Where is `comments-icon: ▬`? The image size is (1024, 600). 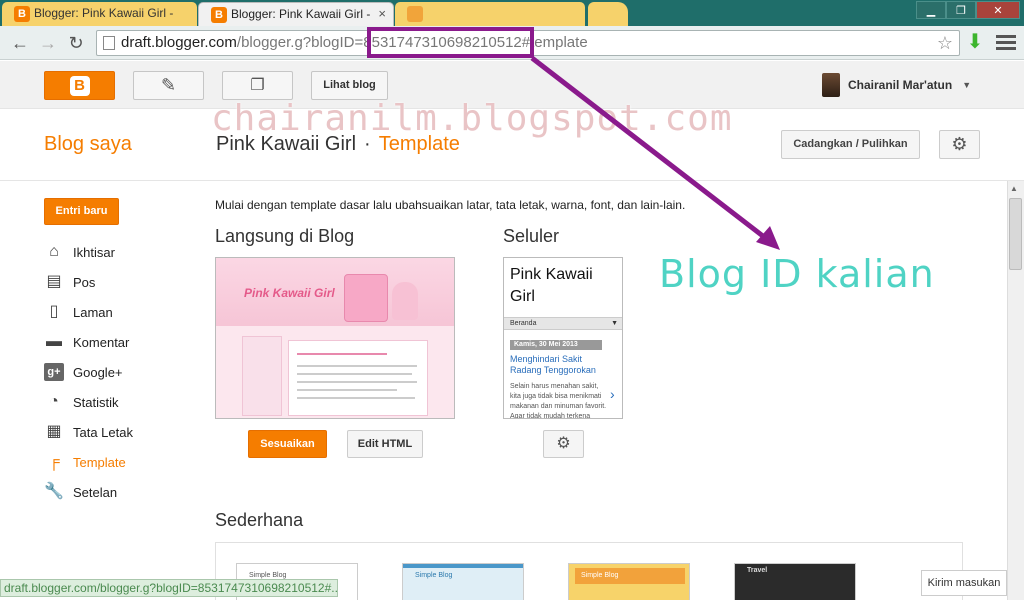
comments-icon: ▬ is located at coordinates (54, 341).